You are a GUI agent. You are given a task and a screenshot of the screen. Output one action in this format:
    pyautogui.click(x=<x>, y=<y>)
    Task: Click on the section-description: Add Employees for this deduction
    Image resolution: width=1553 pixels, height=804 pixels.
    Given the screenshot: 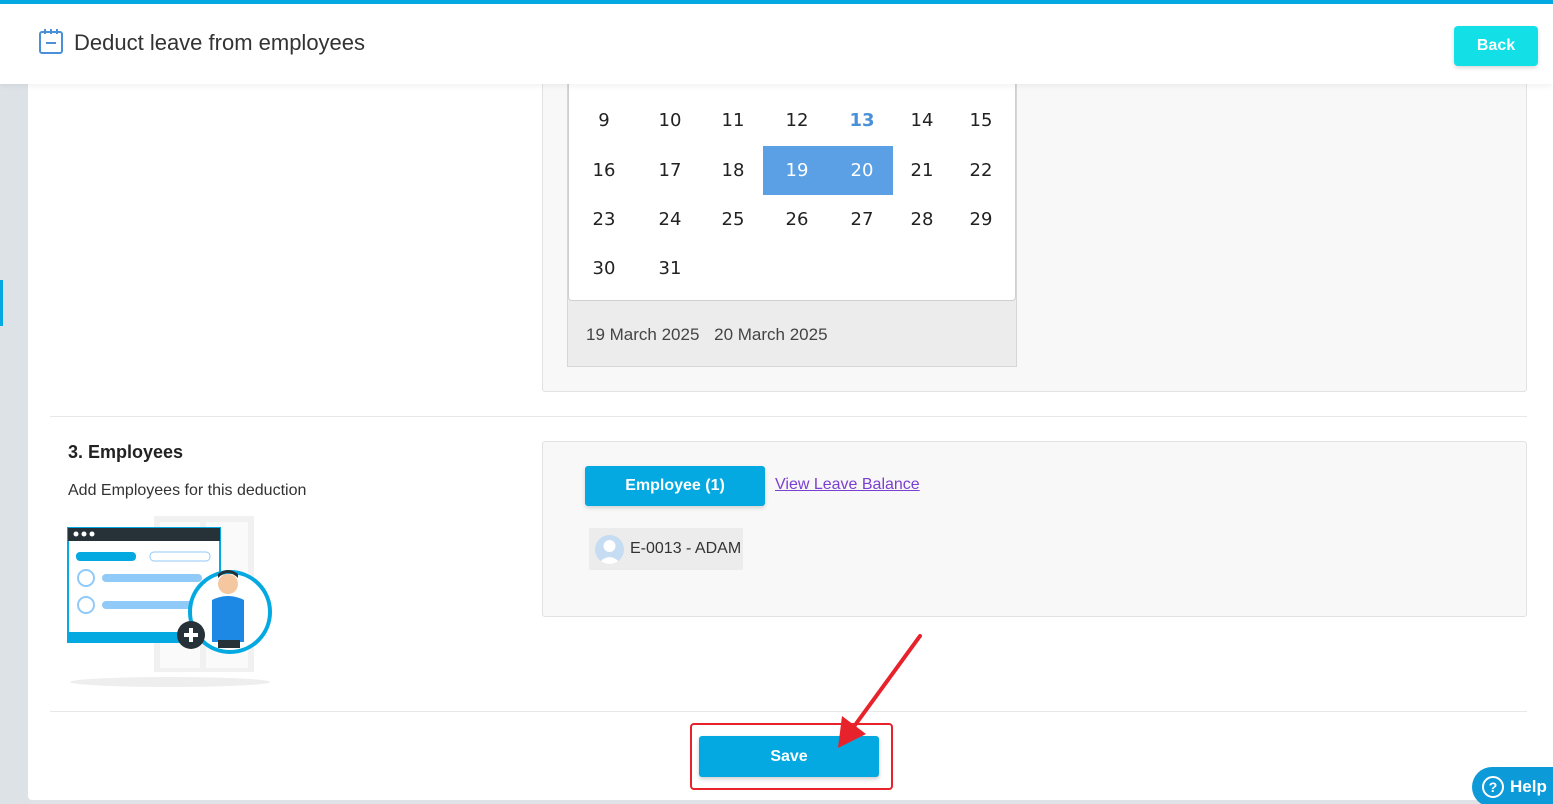 What is the action you would take?
    pyautogui.click(x=187, y=490)
    